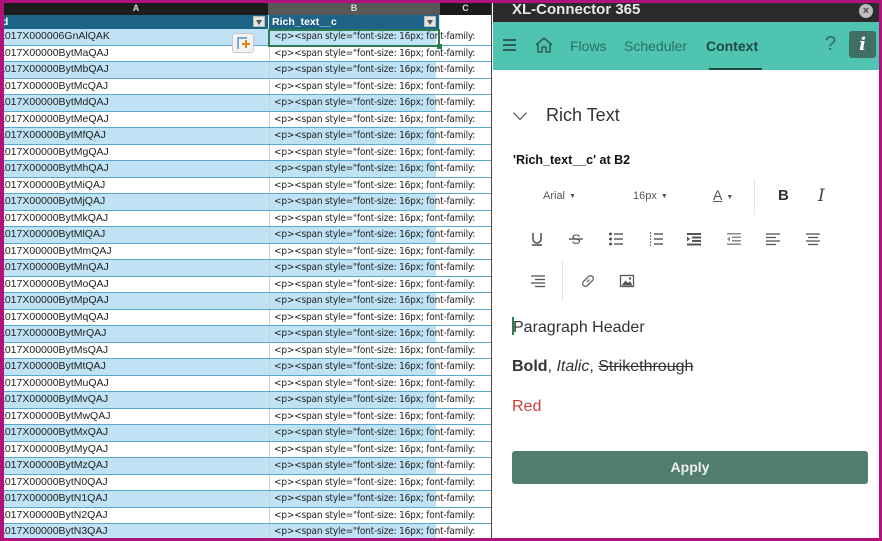  Describe the element at coordinates (136, 285) in the screenshot. I see `cell-id: a017X00000BytMoQAJ` at that location.